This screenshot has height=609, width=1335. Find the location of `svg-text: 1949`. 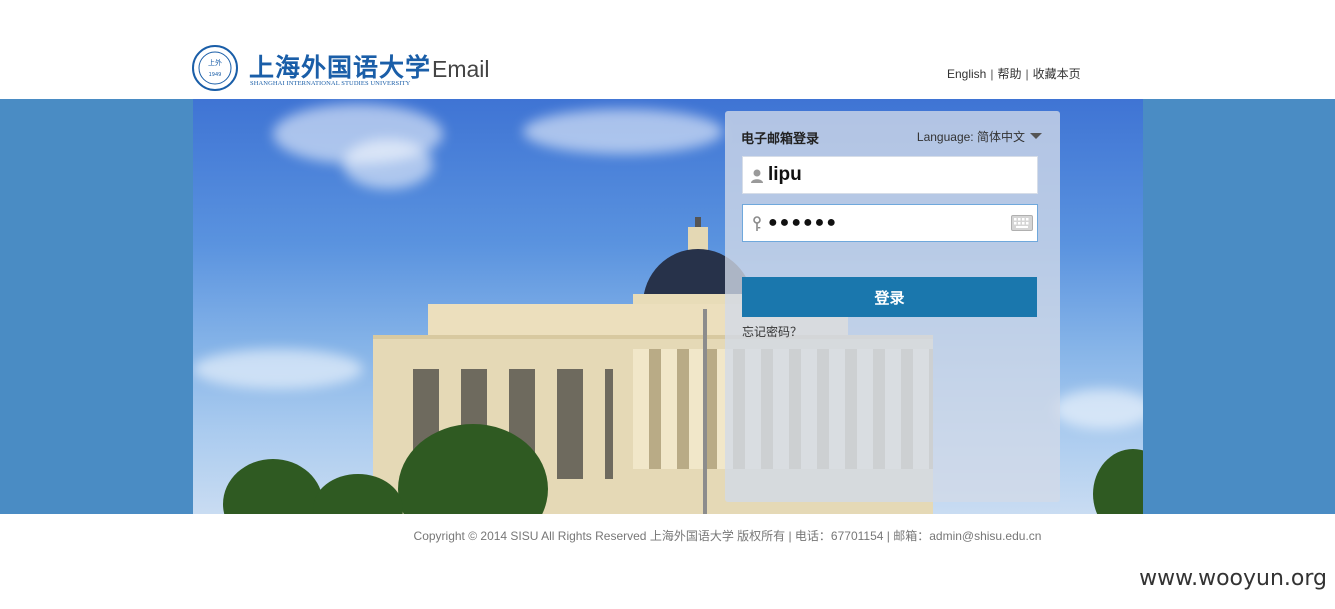

svg-text: 1949 is located at coordinates (215, 75).